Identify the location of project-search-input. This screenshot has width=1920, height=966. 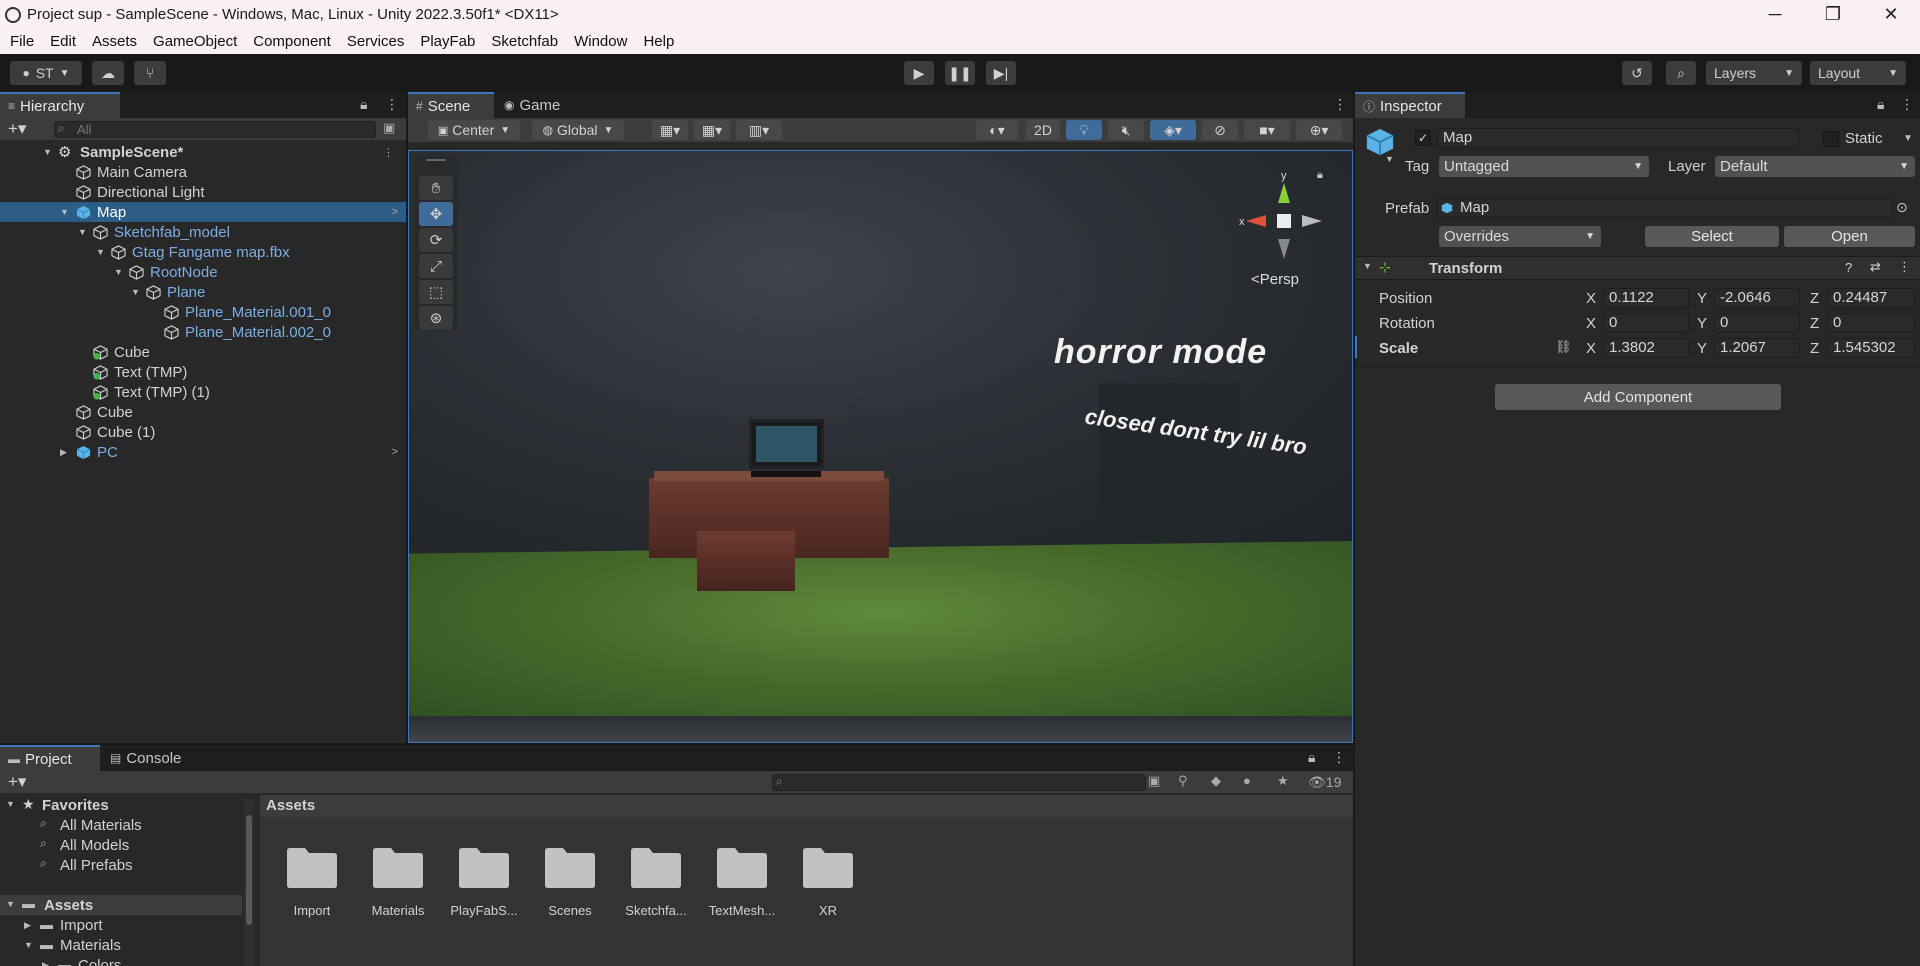
(959, 782).